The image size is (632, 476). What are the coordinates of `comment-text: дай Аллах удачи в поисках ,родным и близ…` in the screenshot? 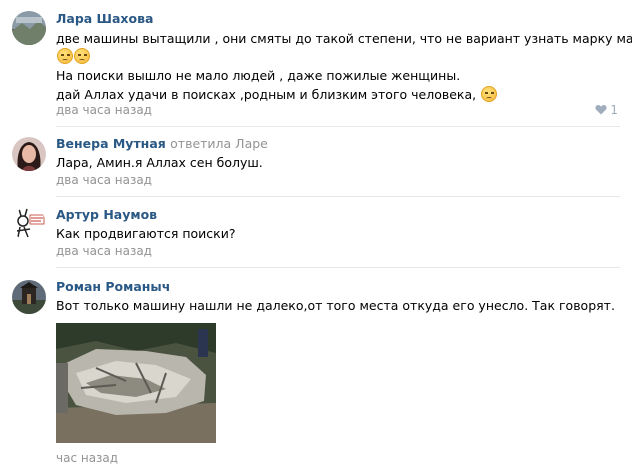 It's located at (266, 94).